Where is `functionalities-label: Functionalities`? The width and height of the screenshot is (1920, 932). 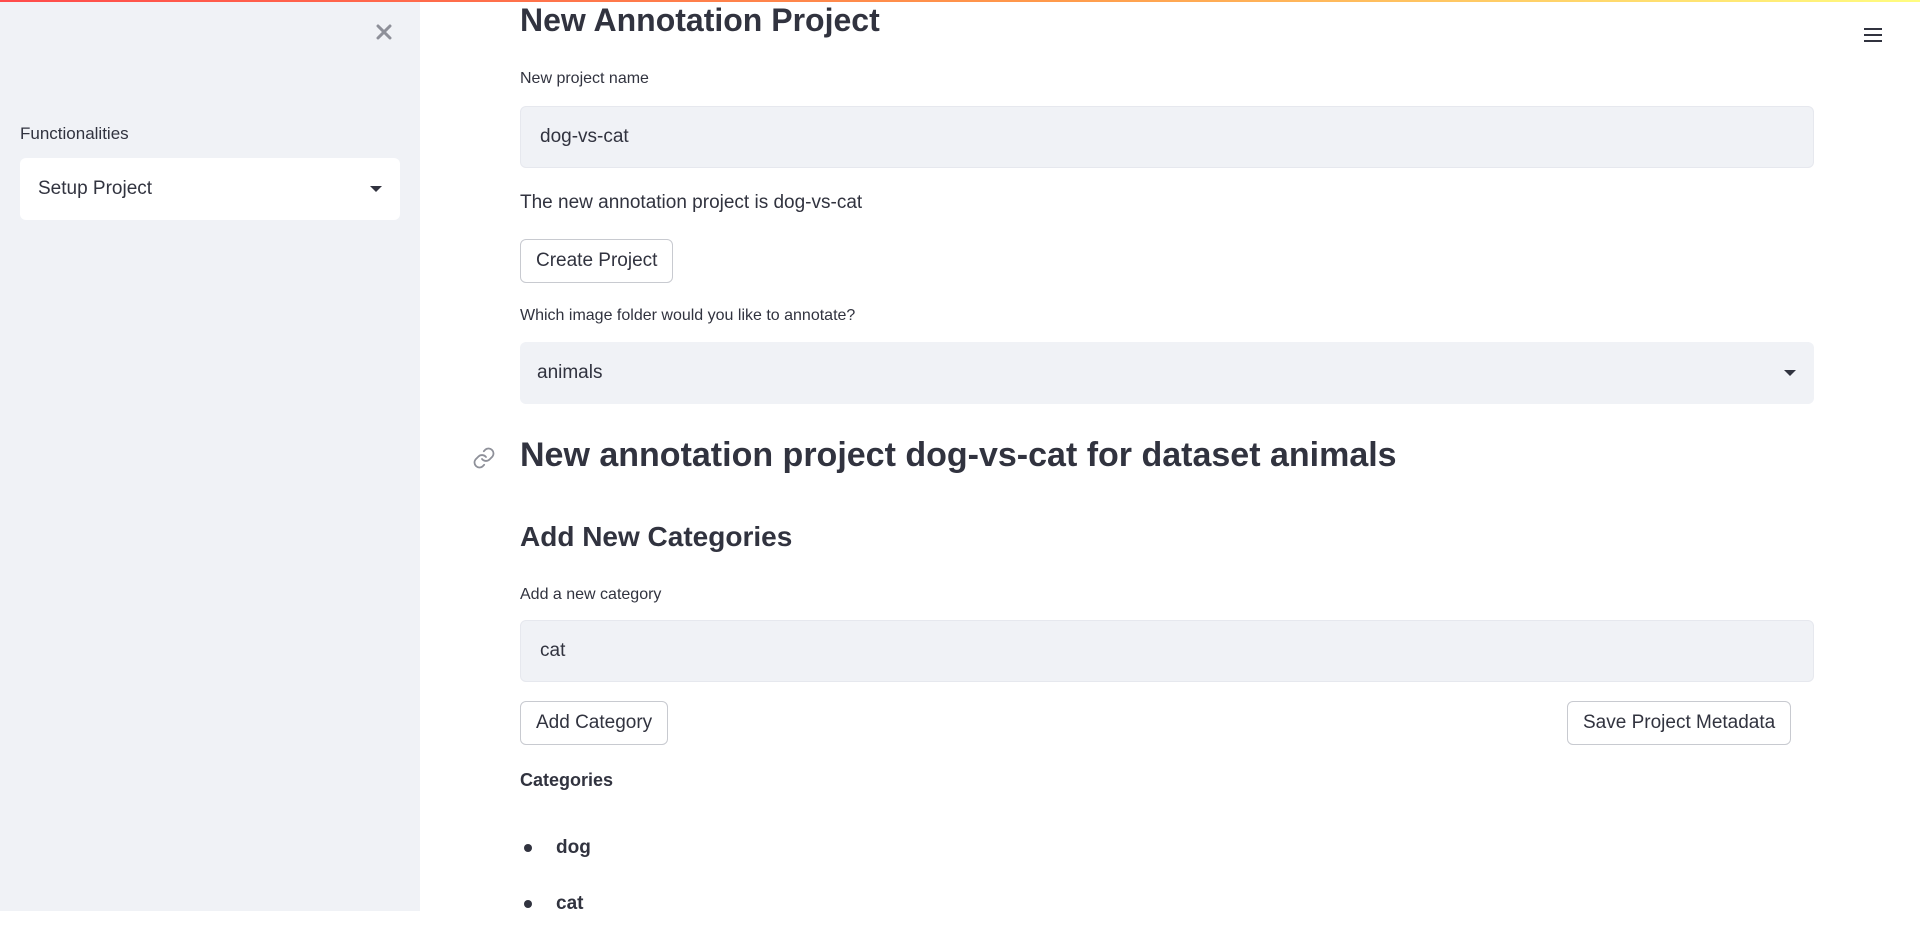 functionalities-label: Functionalities is located at coordinates (74, 133).